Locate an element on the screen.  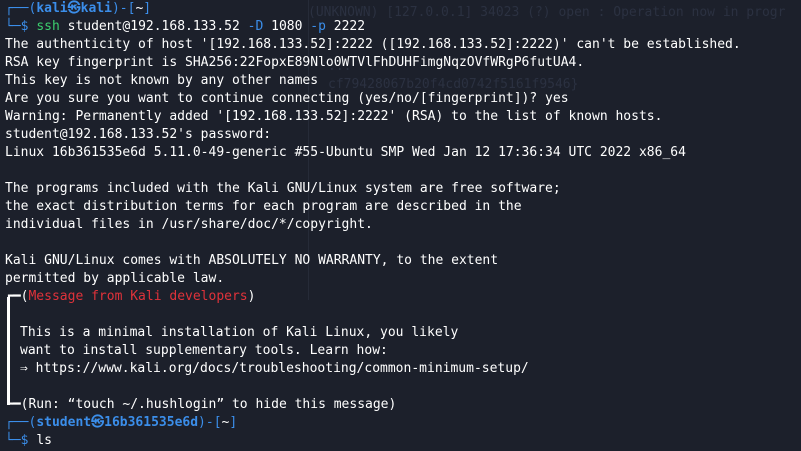
prompt-user: student is located at coordinates (64, 422).